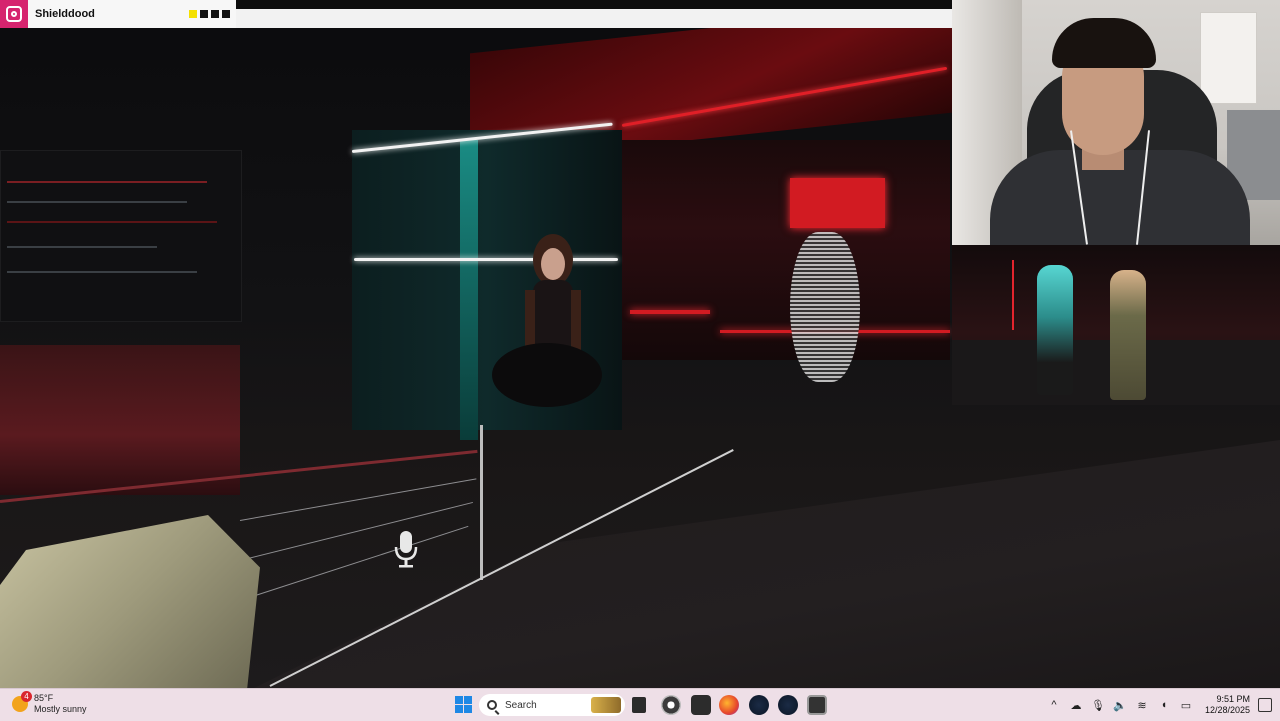 The height and width of the screenshot is (721, 1280). Describe the element at coordinates (1233, 699) in the screenshot. I see `clock-time: 9:51 PM` at that location.